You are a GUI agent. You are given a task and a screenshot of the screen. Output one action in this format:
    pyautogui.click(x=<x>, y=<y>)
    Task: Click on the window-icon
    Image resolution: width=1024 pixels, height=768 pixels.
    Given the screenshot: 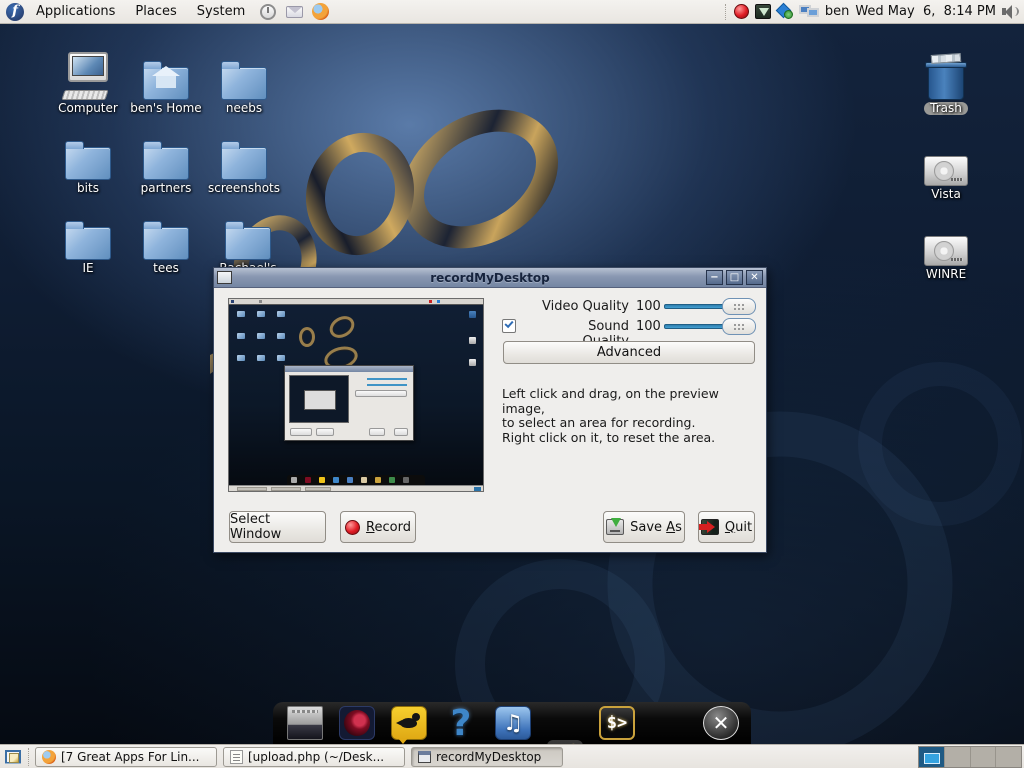 What is the action you would take?
    pyautogui.click(x=424, y=756)
    